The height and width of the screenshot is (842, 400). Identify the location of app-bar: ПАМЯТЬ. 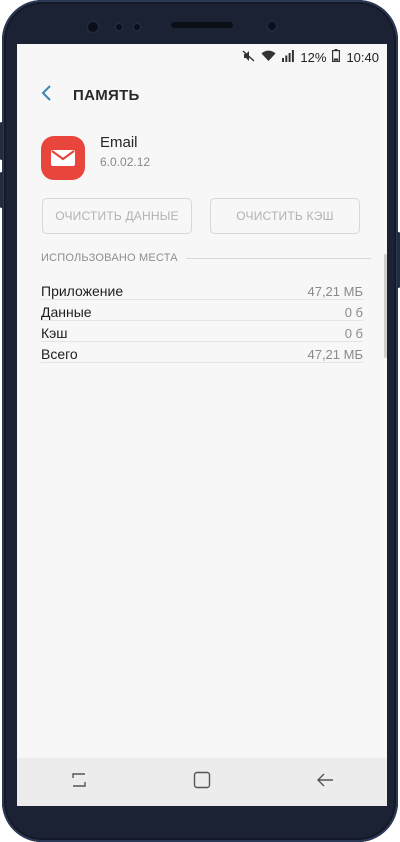
(202, 95).